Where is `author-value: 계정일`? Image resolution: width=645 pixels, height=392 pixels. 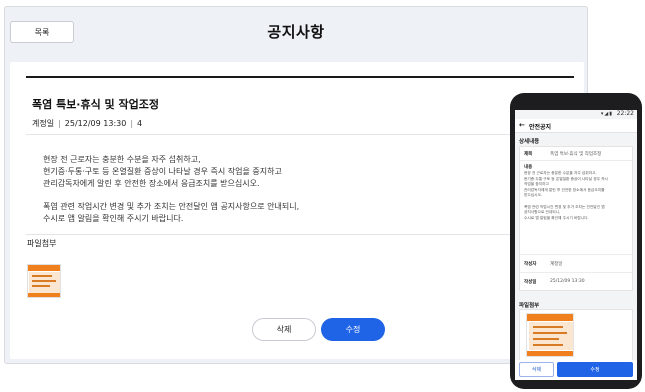
author-value: 계정일 is located at coordinates (556, 264).